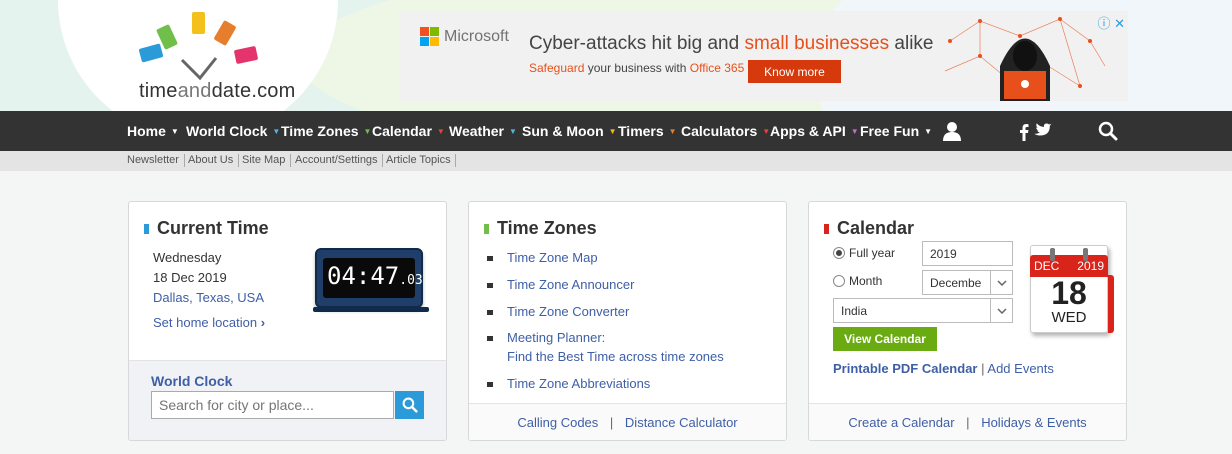 The width and height of the screenshot is (1232, 454). Describe the element at coordinates (191, 381) in the screenshot. I see `world-clock-label: World Clock` at that location.